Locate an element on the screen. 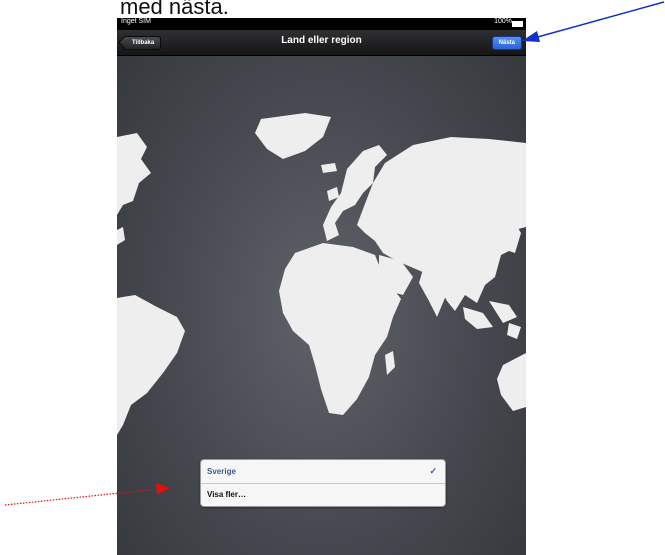 The height and width of the screenshot is (555, 665). blue-arrow-annotation is located at coordinates (593, 21).